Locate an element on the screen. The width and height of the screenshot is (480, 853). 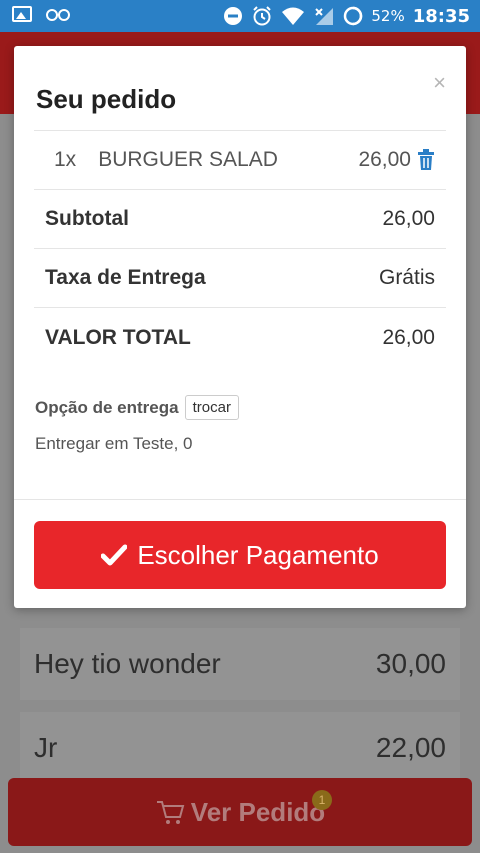
menu-item: Hey tio wonder 30,00 is located at coordinates (240, 664).